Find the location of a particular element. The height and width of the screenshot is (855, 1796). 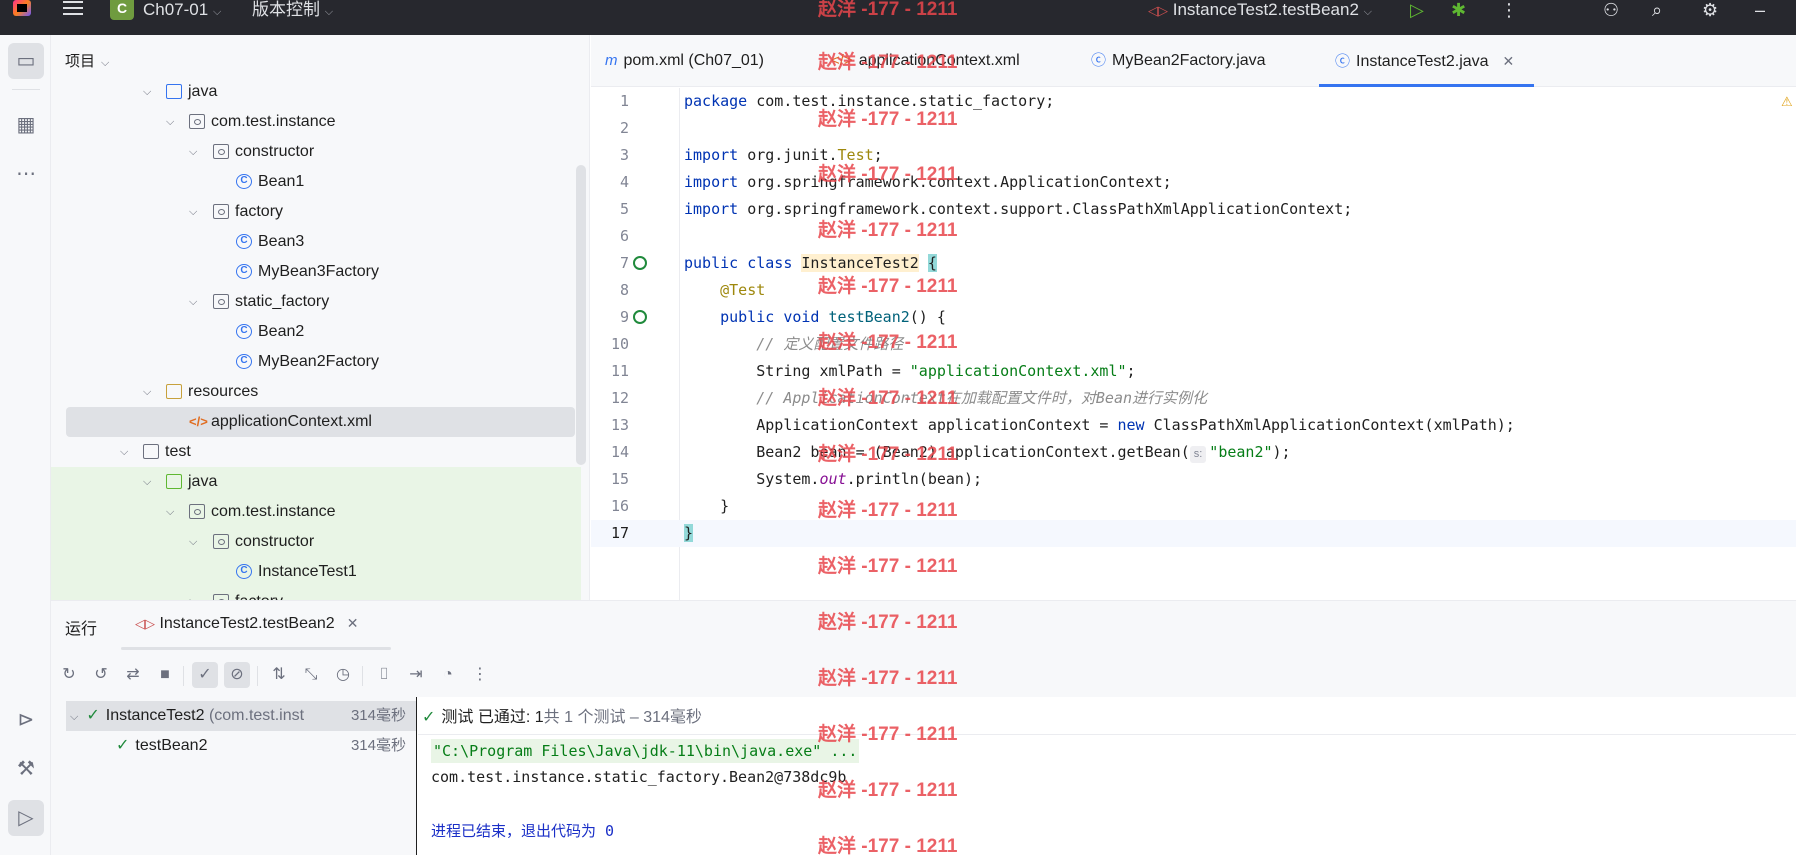

line-number: 8 is located at coordinates (624, 290).